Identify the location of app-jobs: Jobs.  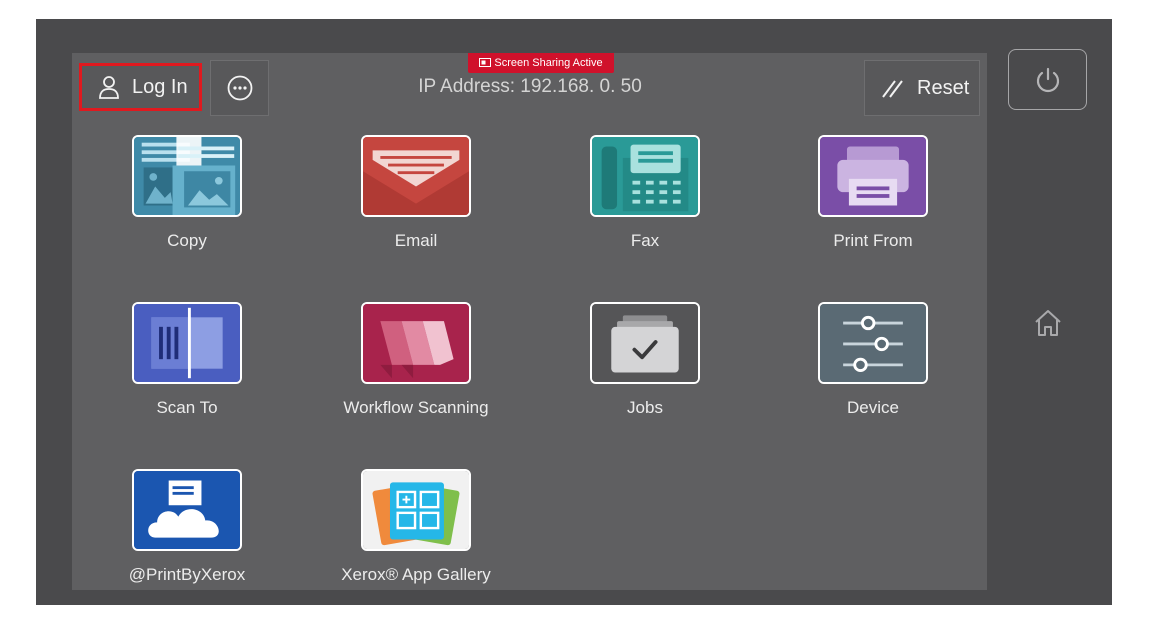
(645, 360).